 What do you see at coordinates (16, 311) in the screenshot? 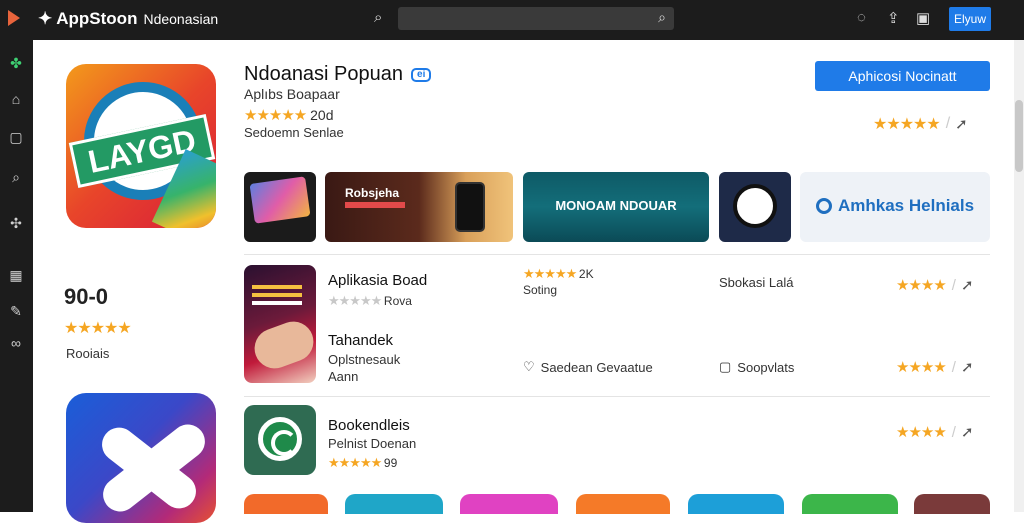
I see `edit-icon: ✎` at bounding box center [16, 311].